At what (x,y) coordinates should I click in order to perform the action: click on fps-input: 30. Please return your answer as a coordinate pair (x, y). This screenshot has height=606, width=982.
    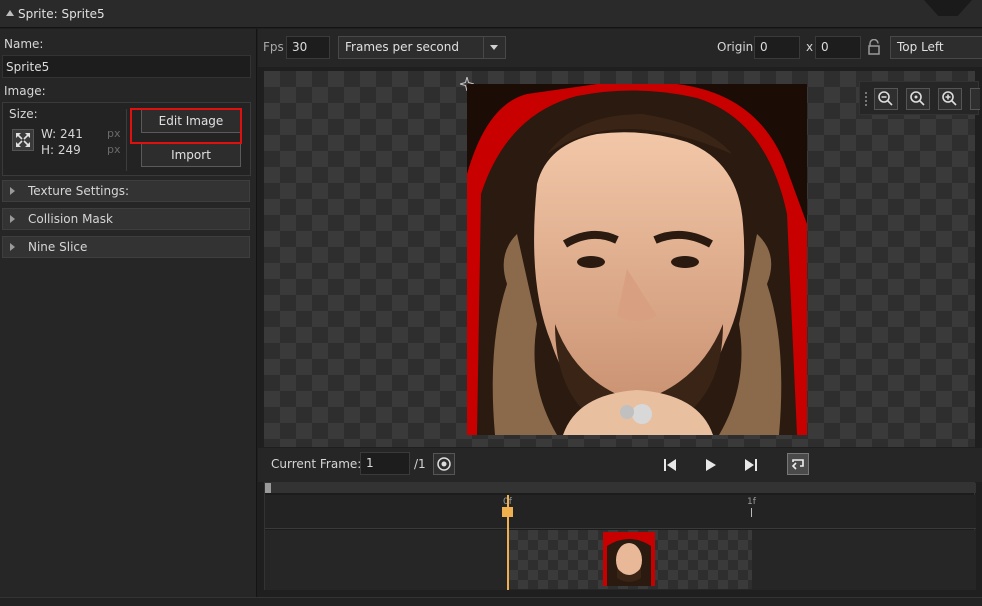
    Looking at the image, I should click on (308, 47).